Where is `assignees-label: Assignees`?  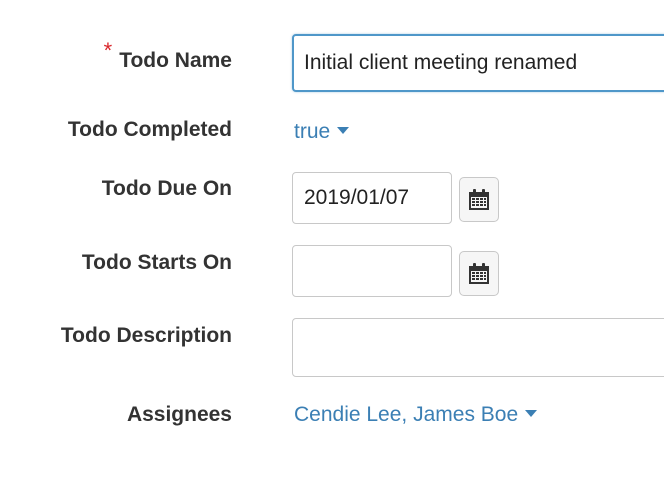
assignees-label: Assignees is located at coordinates (179, 414).